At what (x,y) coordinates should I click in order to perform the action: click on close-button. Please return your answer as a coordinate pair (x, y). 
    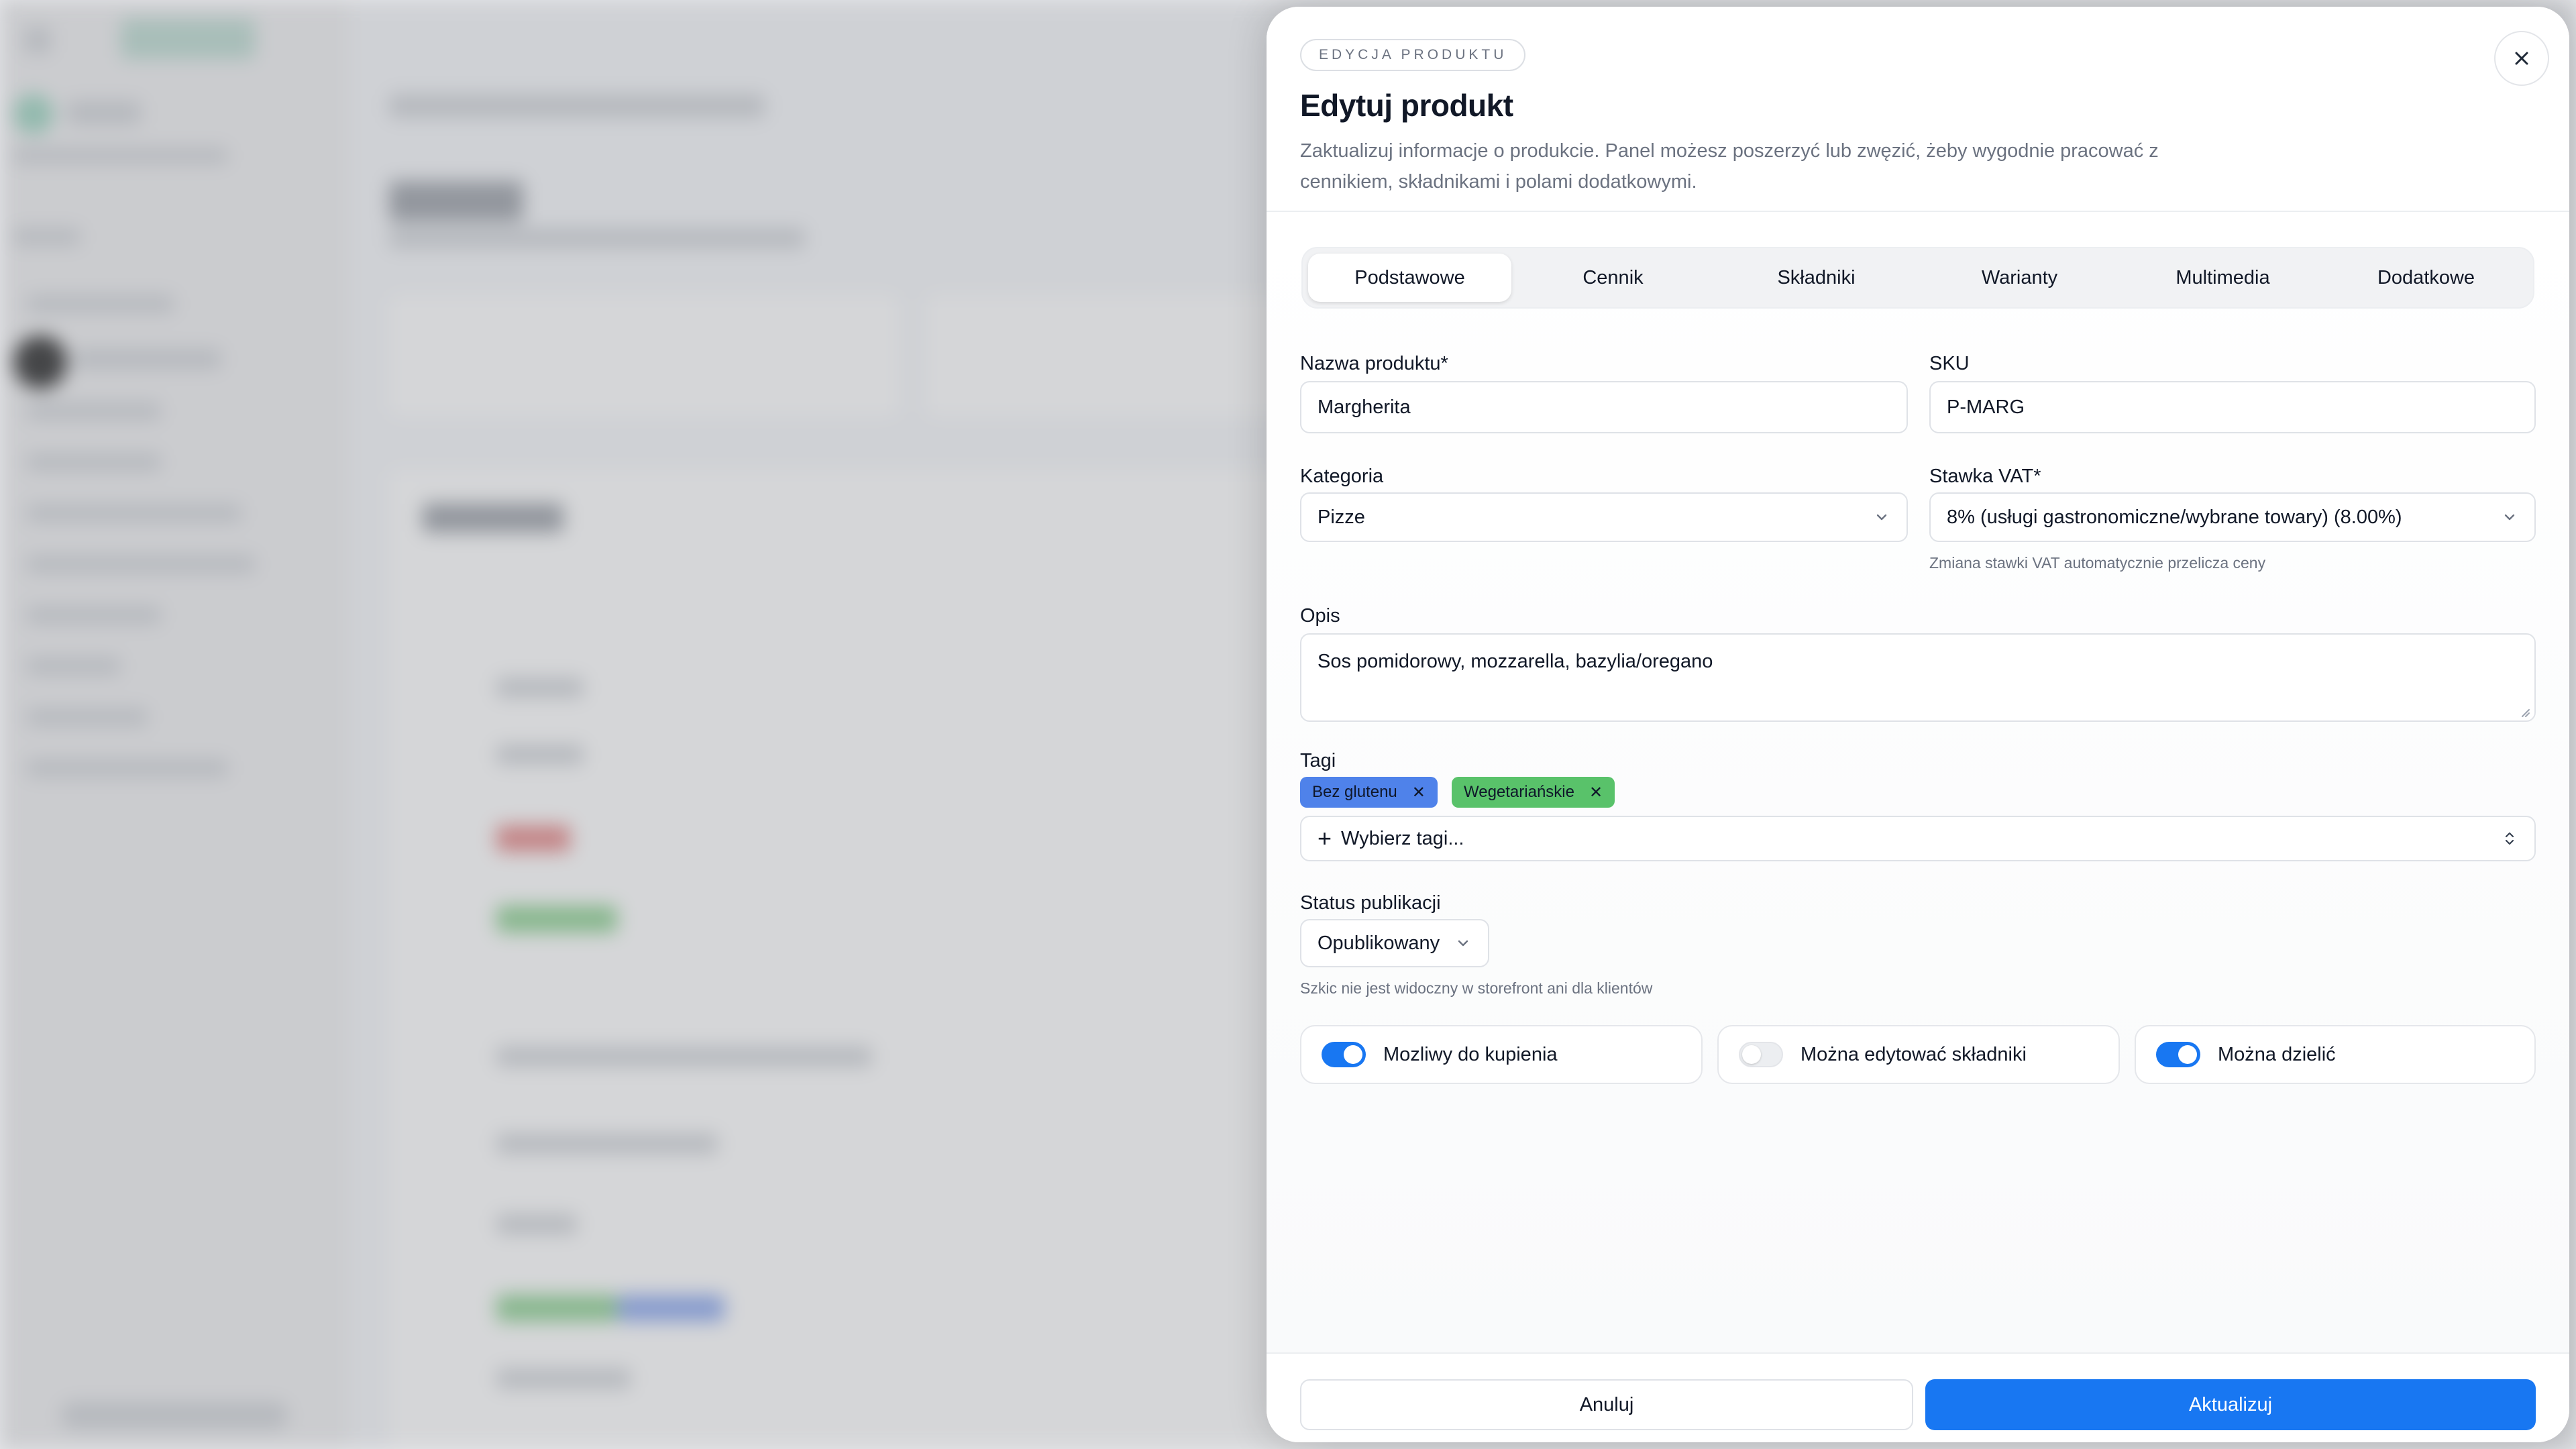
    Looking at the image, I should click on (2521, 58).